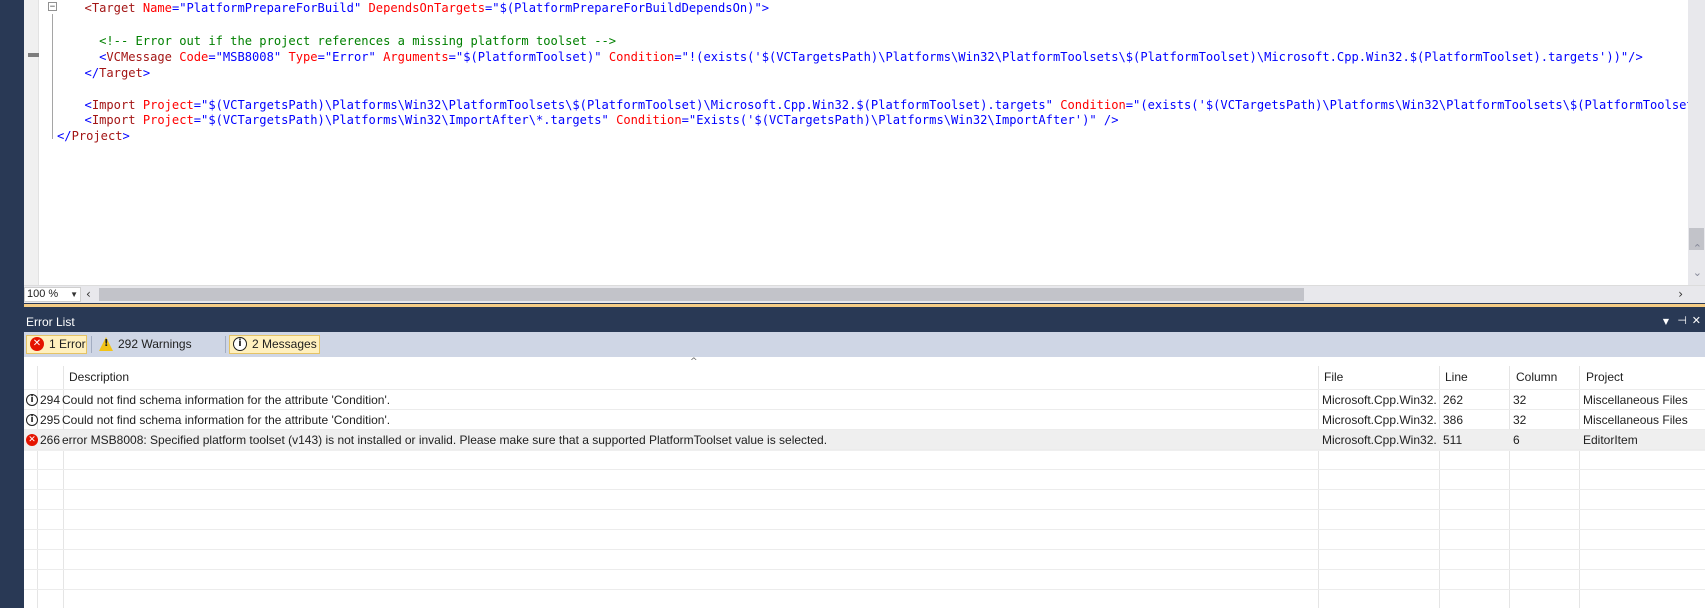 Image resolution: width=1705 pixels, height=608 pixels. I want to click on collapse-toggle-icon: −, so click(52, 7).